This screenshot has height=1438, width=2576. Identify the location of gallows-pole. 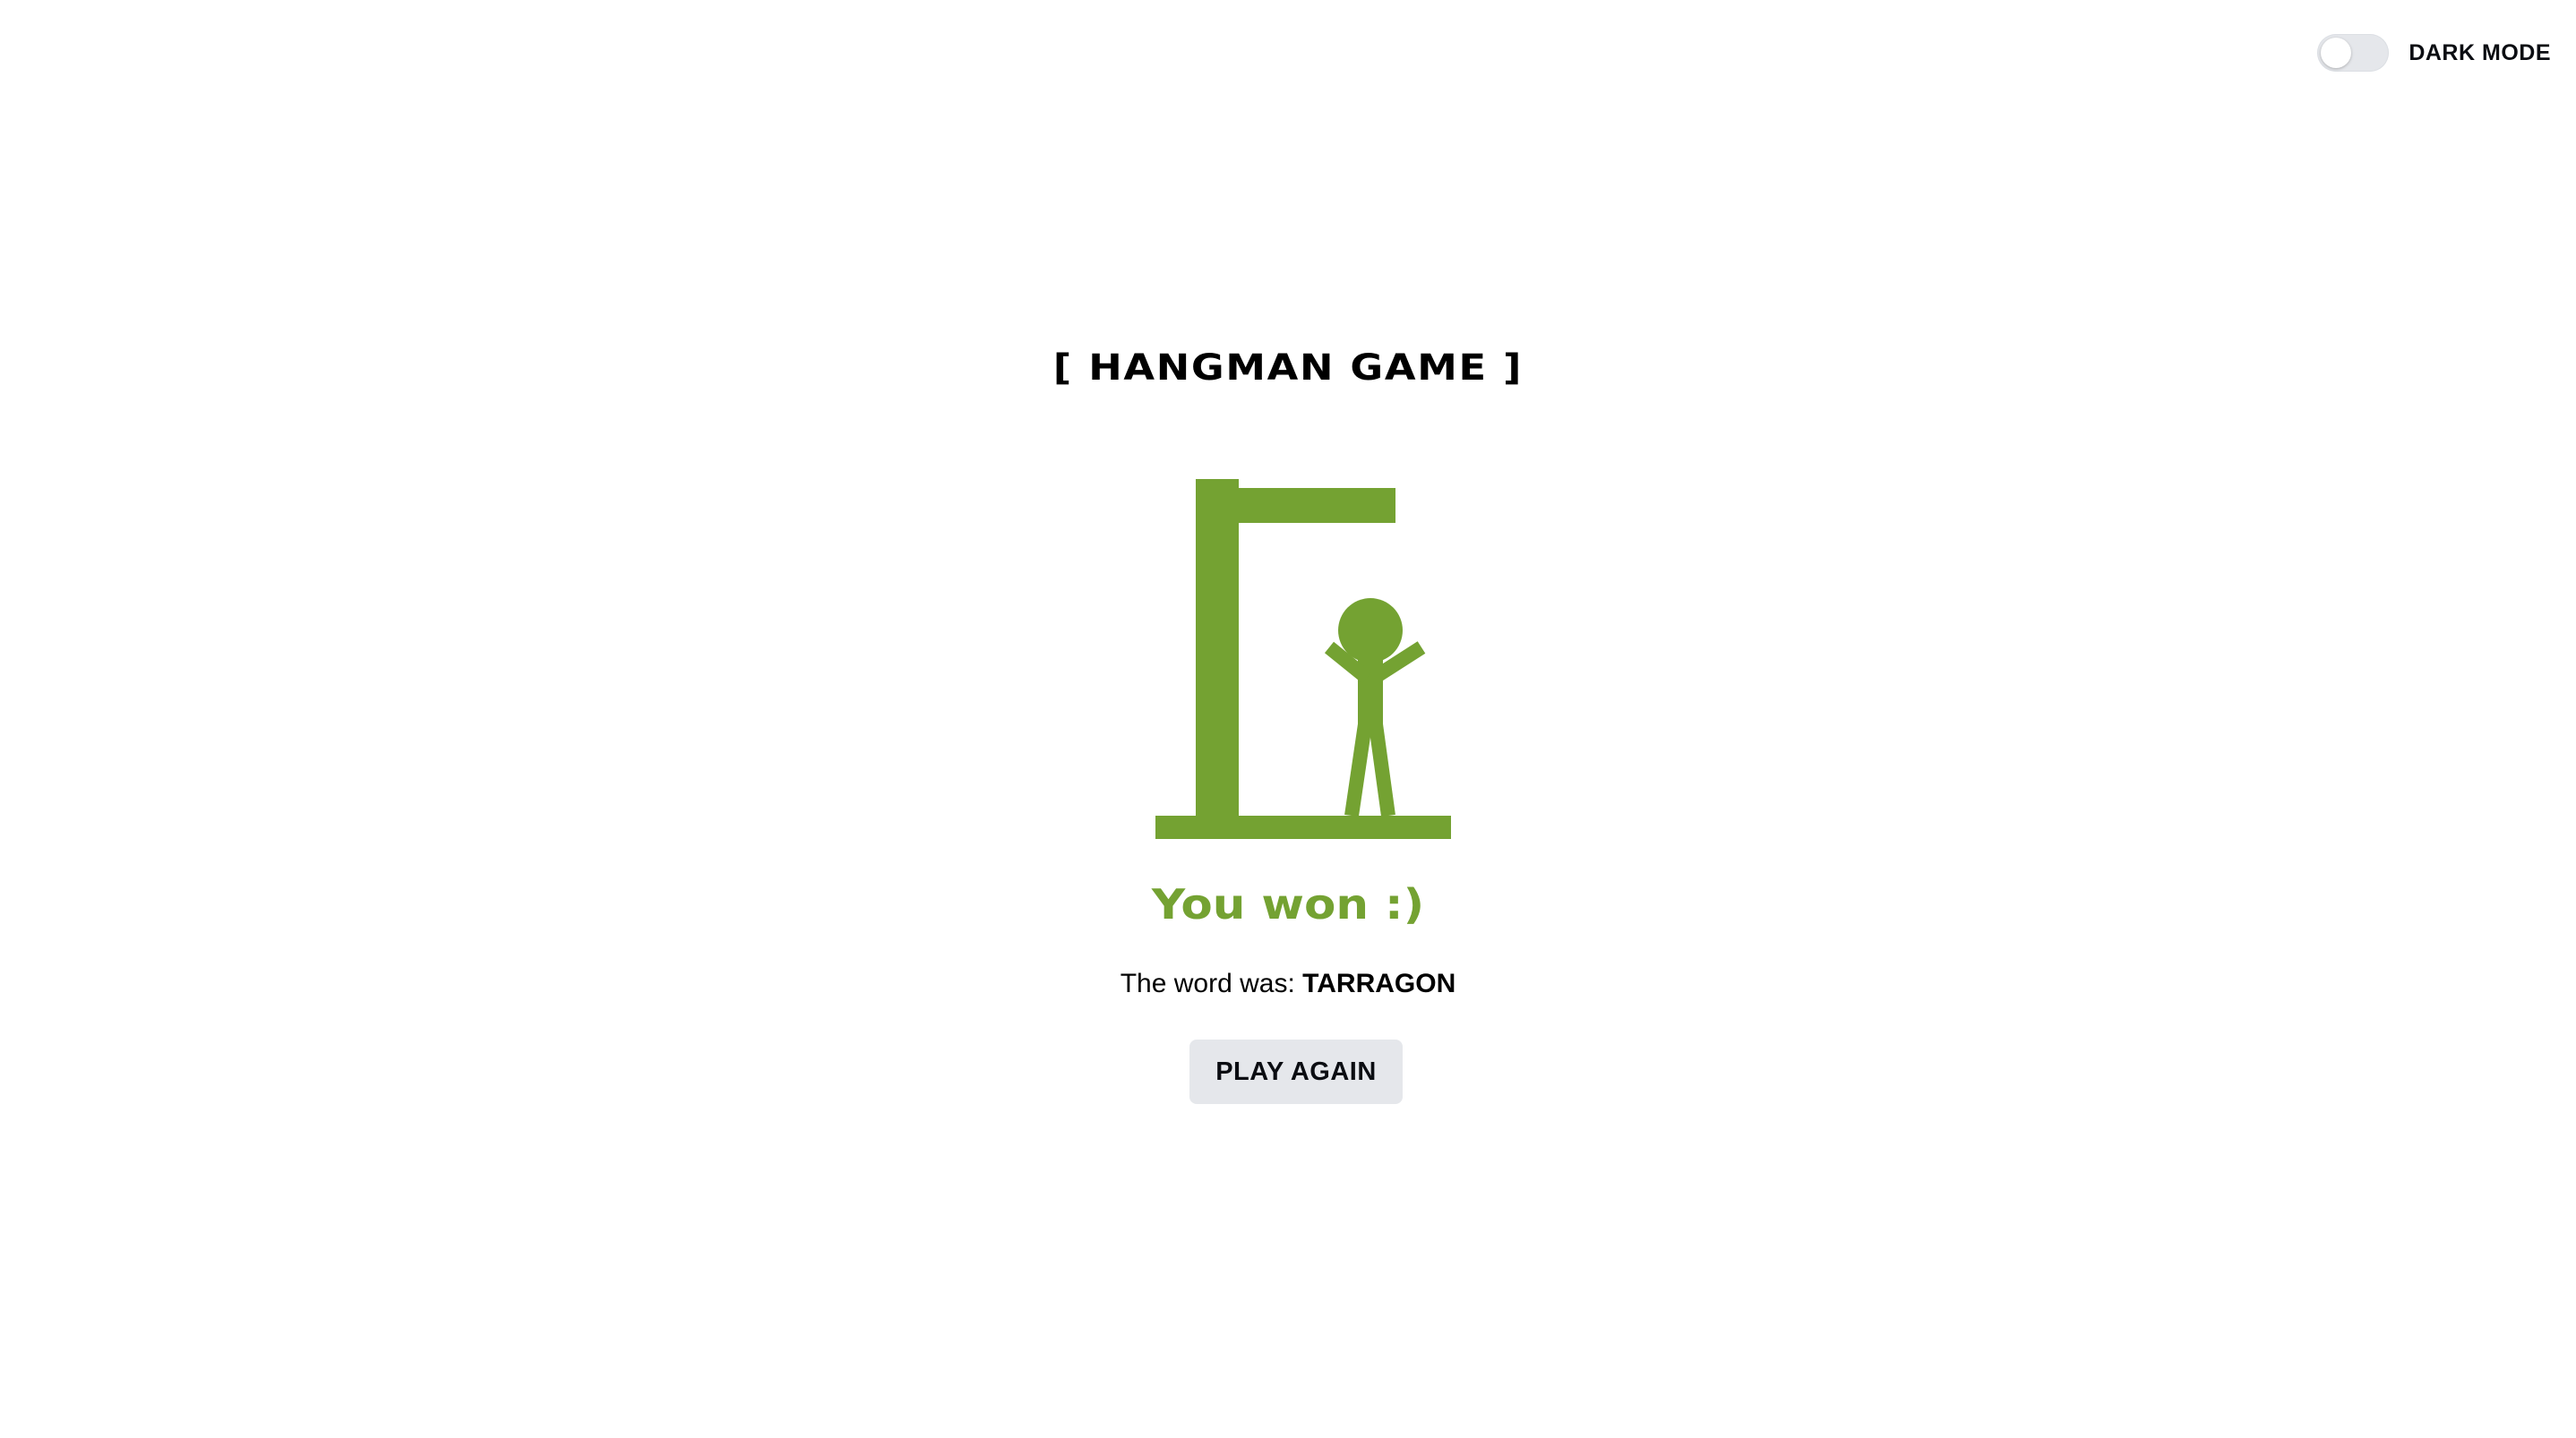
(1217, 647).